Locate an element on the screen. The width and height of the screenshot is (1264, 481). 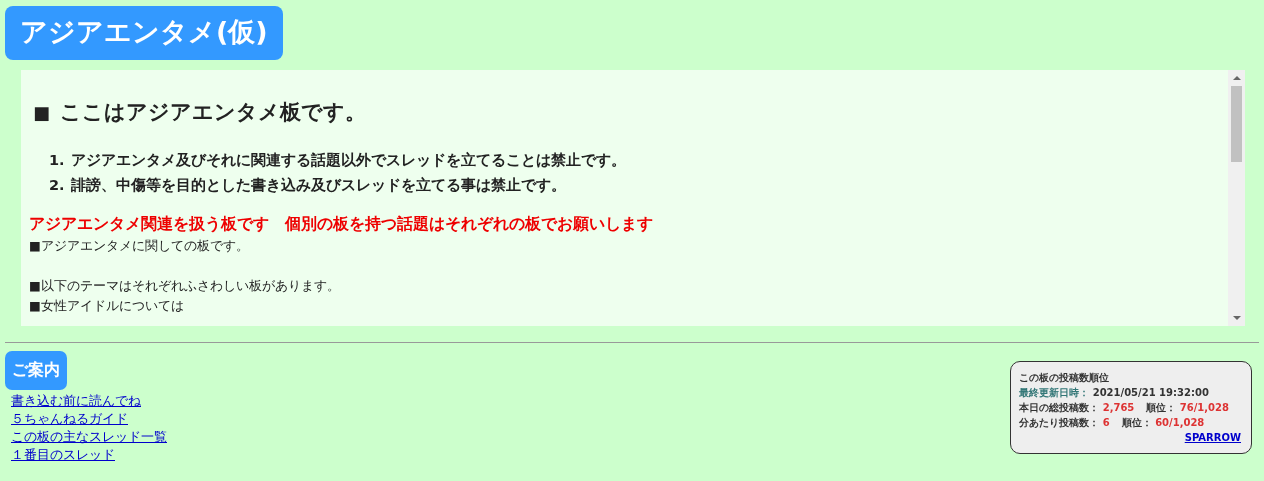
rule-number: 2. is located at coordinates (57, 186).